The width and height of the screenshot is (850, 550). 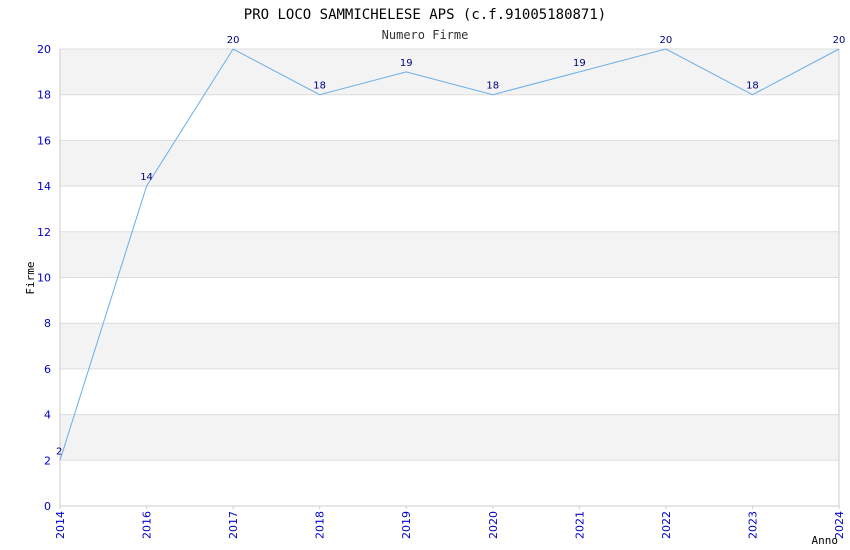 I want to click on y-tick-label: 14, so click(x=44, y=186).